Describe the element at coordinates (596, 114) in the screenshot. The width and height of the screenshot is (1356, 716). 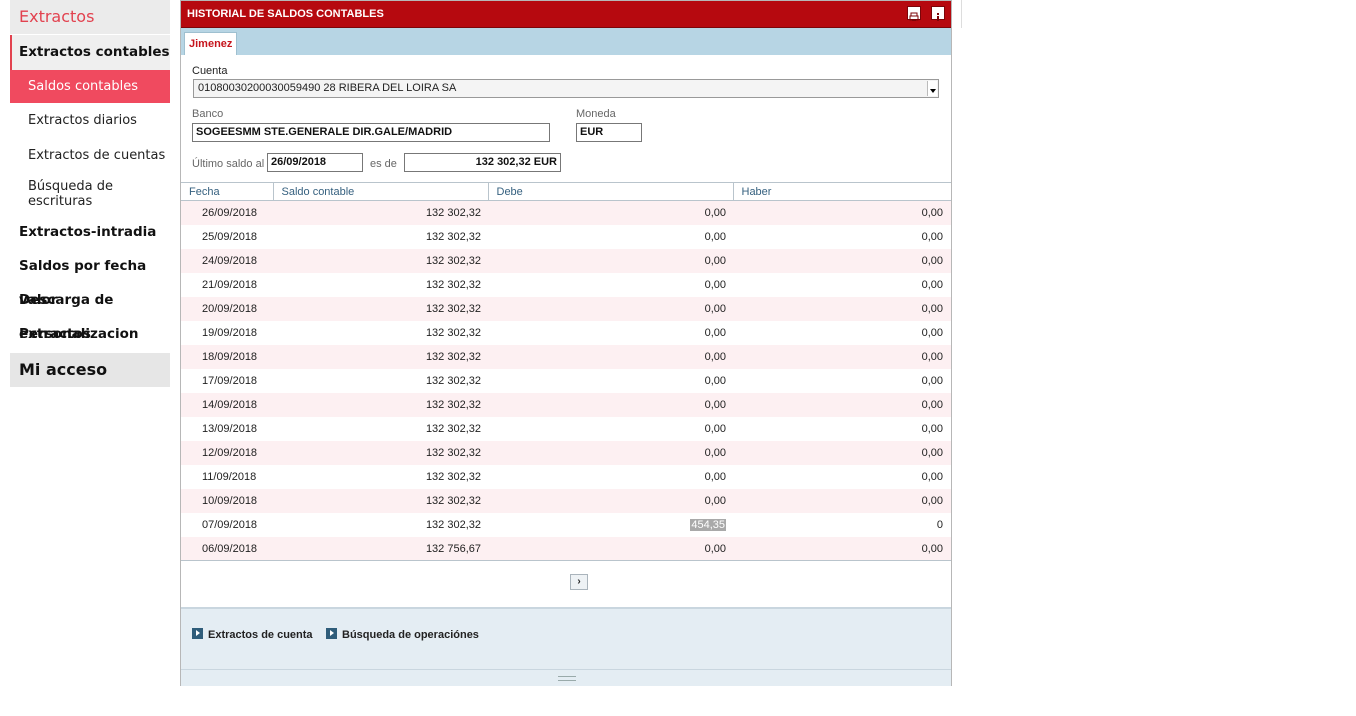
I see `moneda-label: Moneda` at that location.